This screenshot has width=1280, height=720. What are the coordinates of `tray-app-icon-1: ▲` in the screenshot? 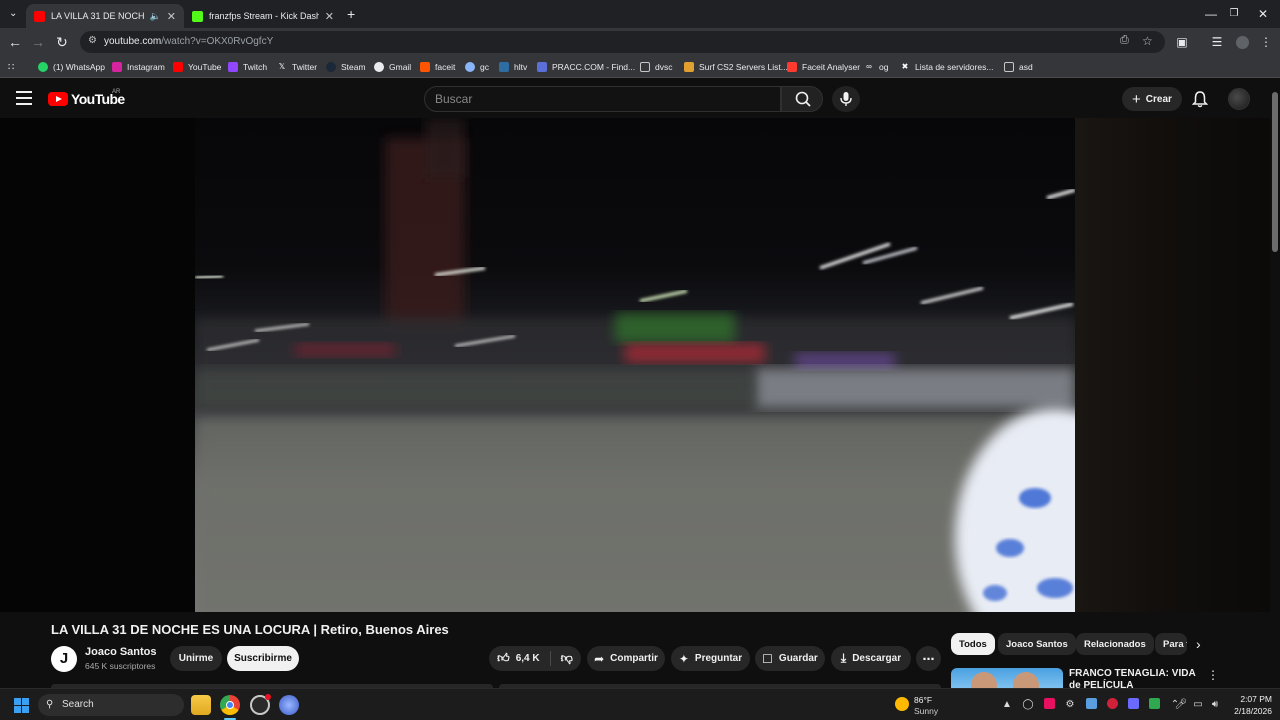 It's located at (1007, 705).